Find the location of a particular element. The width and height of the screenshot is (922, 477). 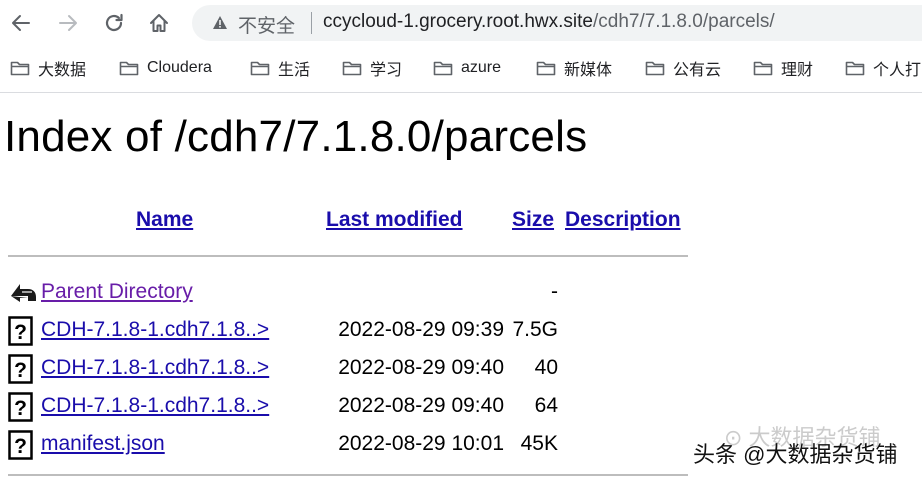

table-bottom-rule is located at coordinates (348, 475).